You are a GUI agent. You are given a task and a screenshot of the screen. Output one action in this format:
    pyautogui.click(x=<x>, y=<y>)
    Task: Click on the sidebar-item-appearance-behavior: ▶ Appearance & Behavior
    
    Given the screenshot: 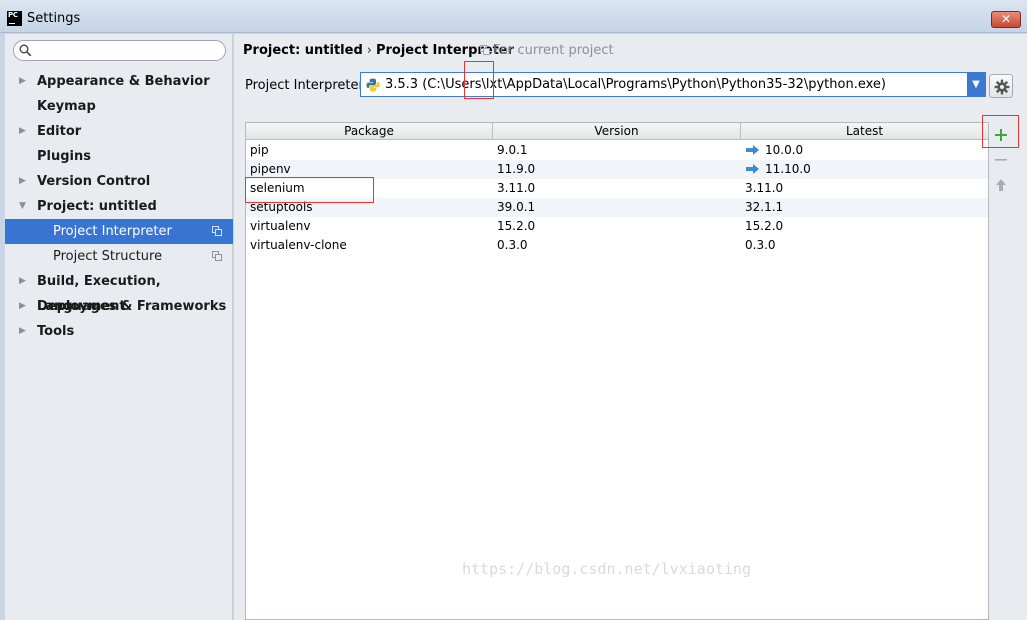 What is the action you would take?
    pyautogui.click(x=119, y=81)
    